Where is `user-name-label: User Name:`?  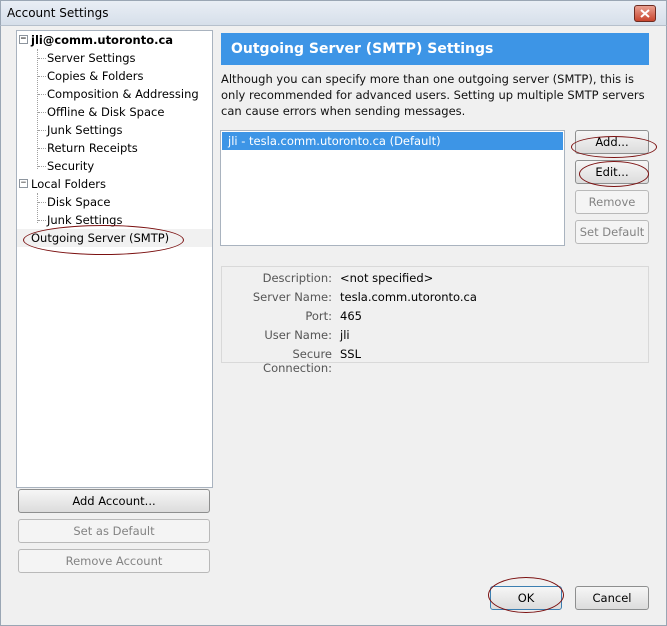 user-name-label: User Name: is located at coordinates (298, 335).